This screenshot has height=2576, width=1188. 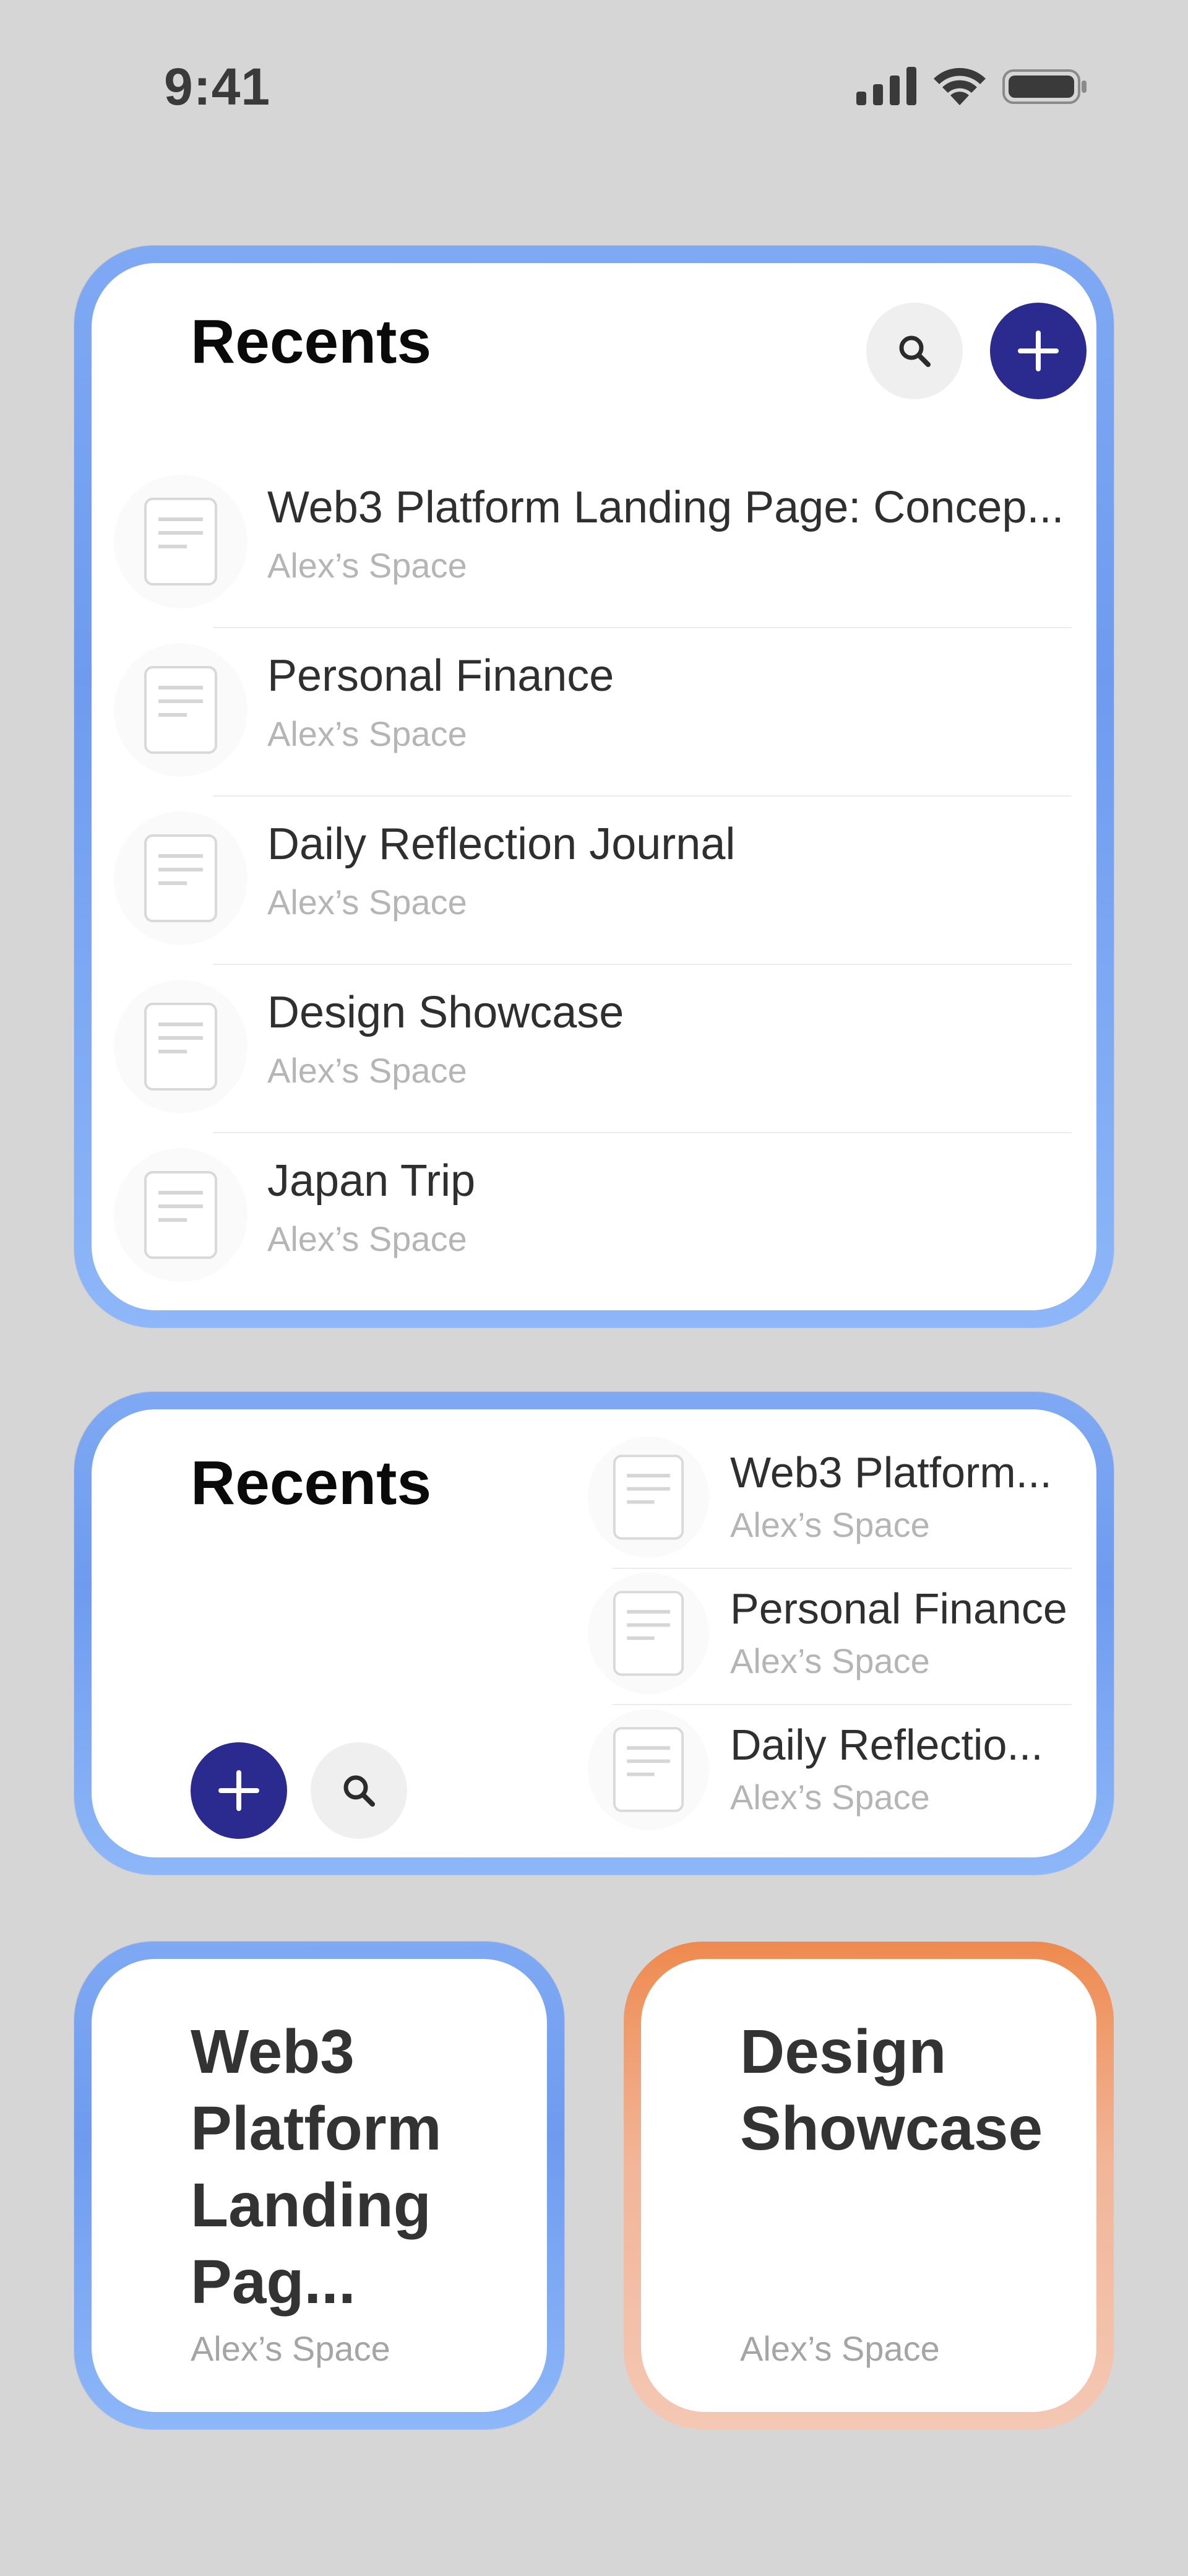 I want to click on list-item: Daily Reflectio... Alex’s Space, so click(x=830, y=1772).